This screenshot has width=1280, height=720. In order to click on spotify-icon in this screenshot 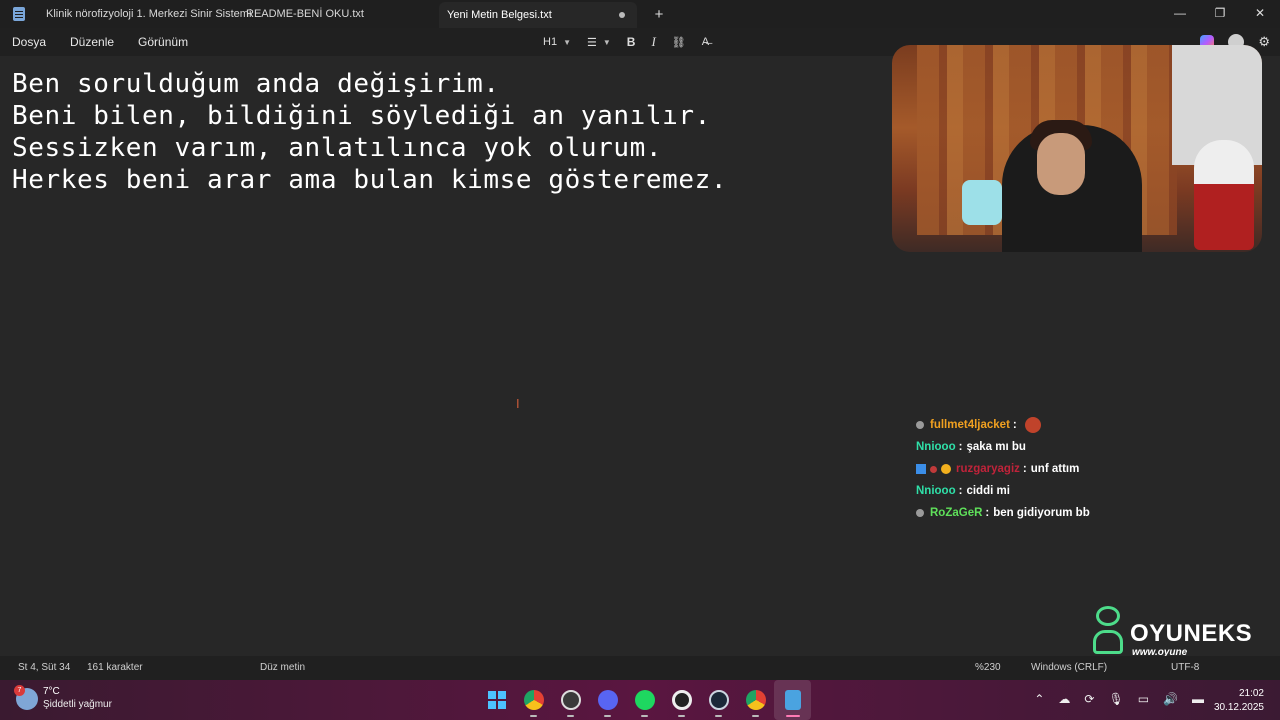, I will do `click(644, 700)`.